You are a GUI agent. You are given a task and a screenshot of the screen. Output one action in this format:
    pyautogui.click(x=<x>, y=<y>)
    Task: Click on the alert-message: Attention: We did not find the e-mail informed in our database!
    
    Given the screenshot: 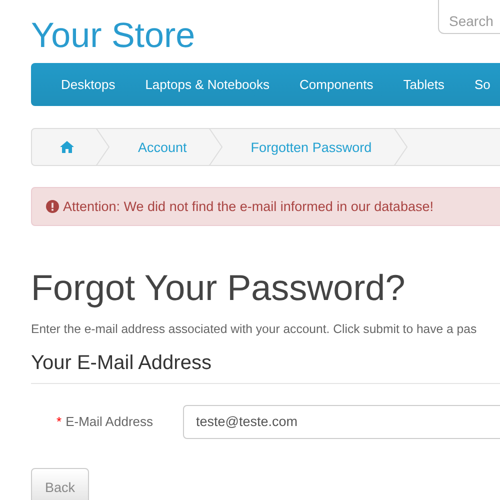 What is the action you would take?
    pyautogui.click(x=248, y=206)
    